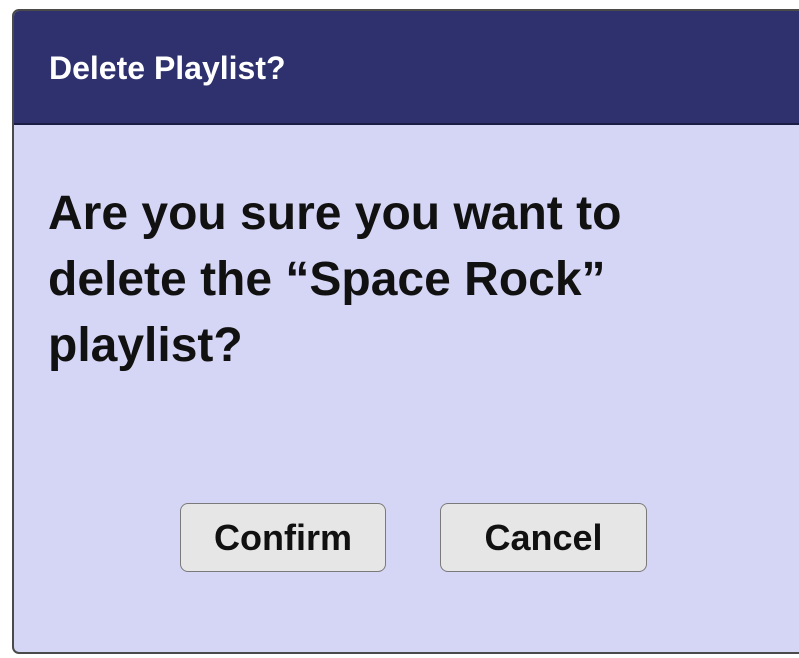  What do you see at coordinates (167, 68) in the screenshot?
I see `dialog-title: Delete Playlist?` at bounding box center [167, 68].